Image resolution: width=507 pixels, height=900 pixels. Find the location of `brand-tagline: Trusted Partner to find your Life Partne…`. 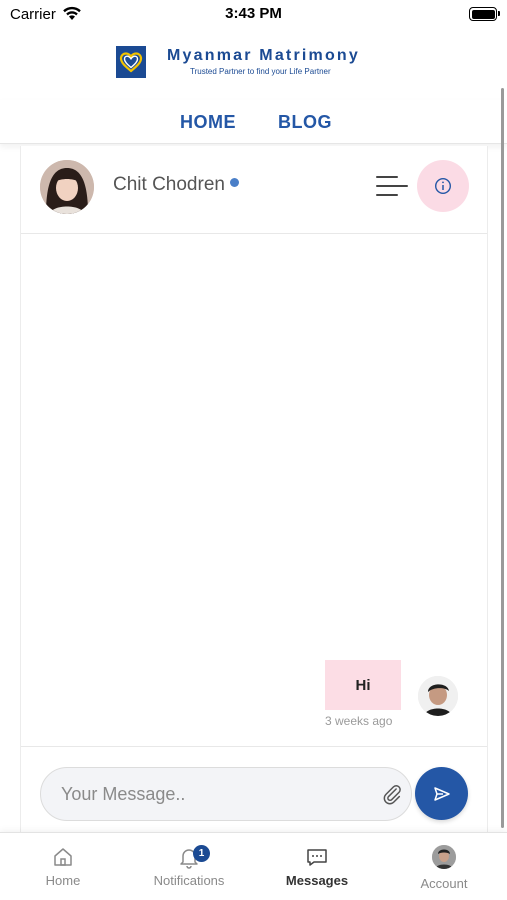

brand-tagline: Trusted Partner to find your Life Partne… is located at coordinates (260, 71).